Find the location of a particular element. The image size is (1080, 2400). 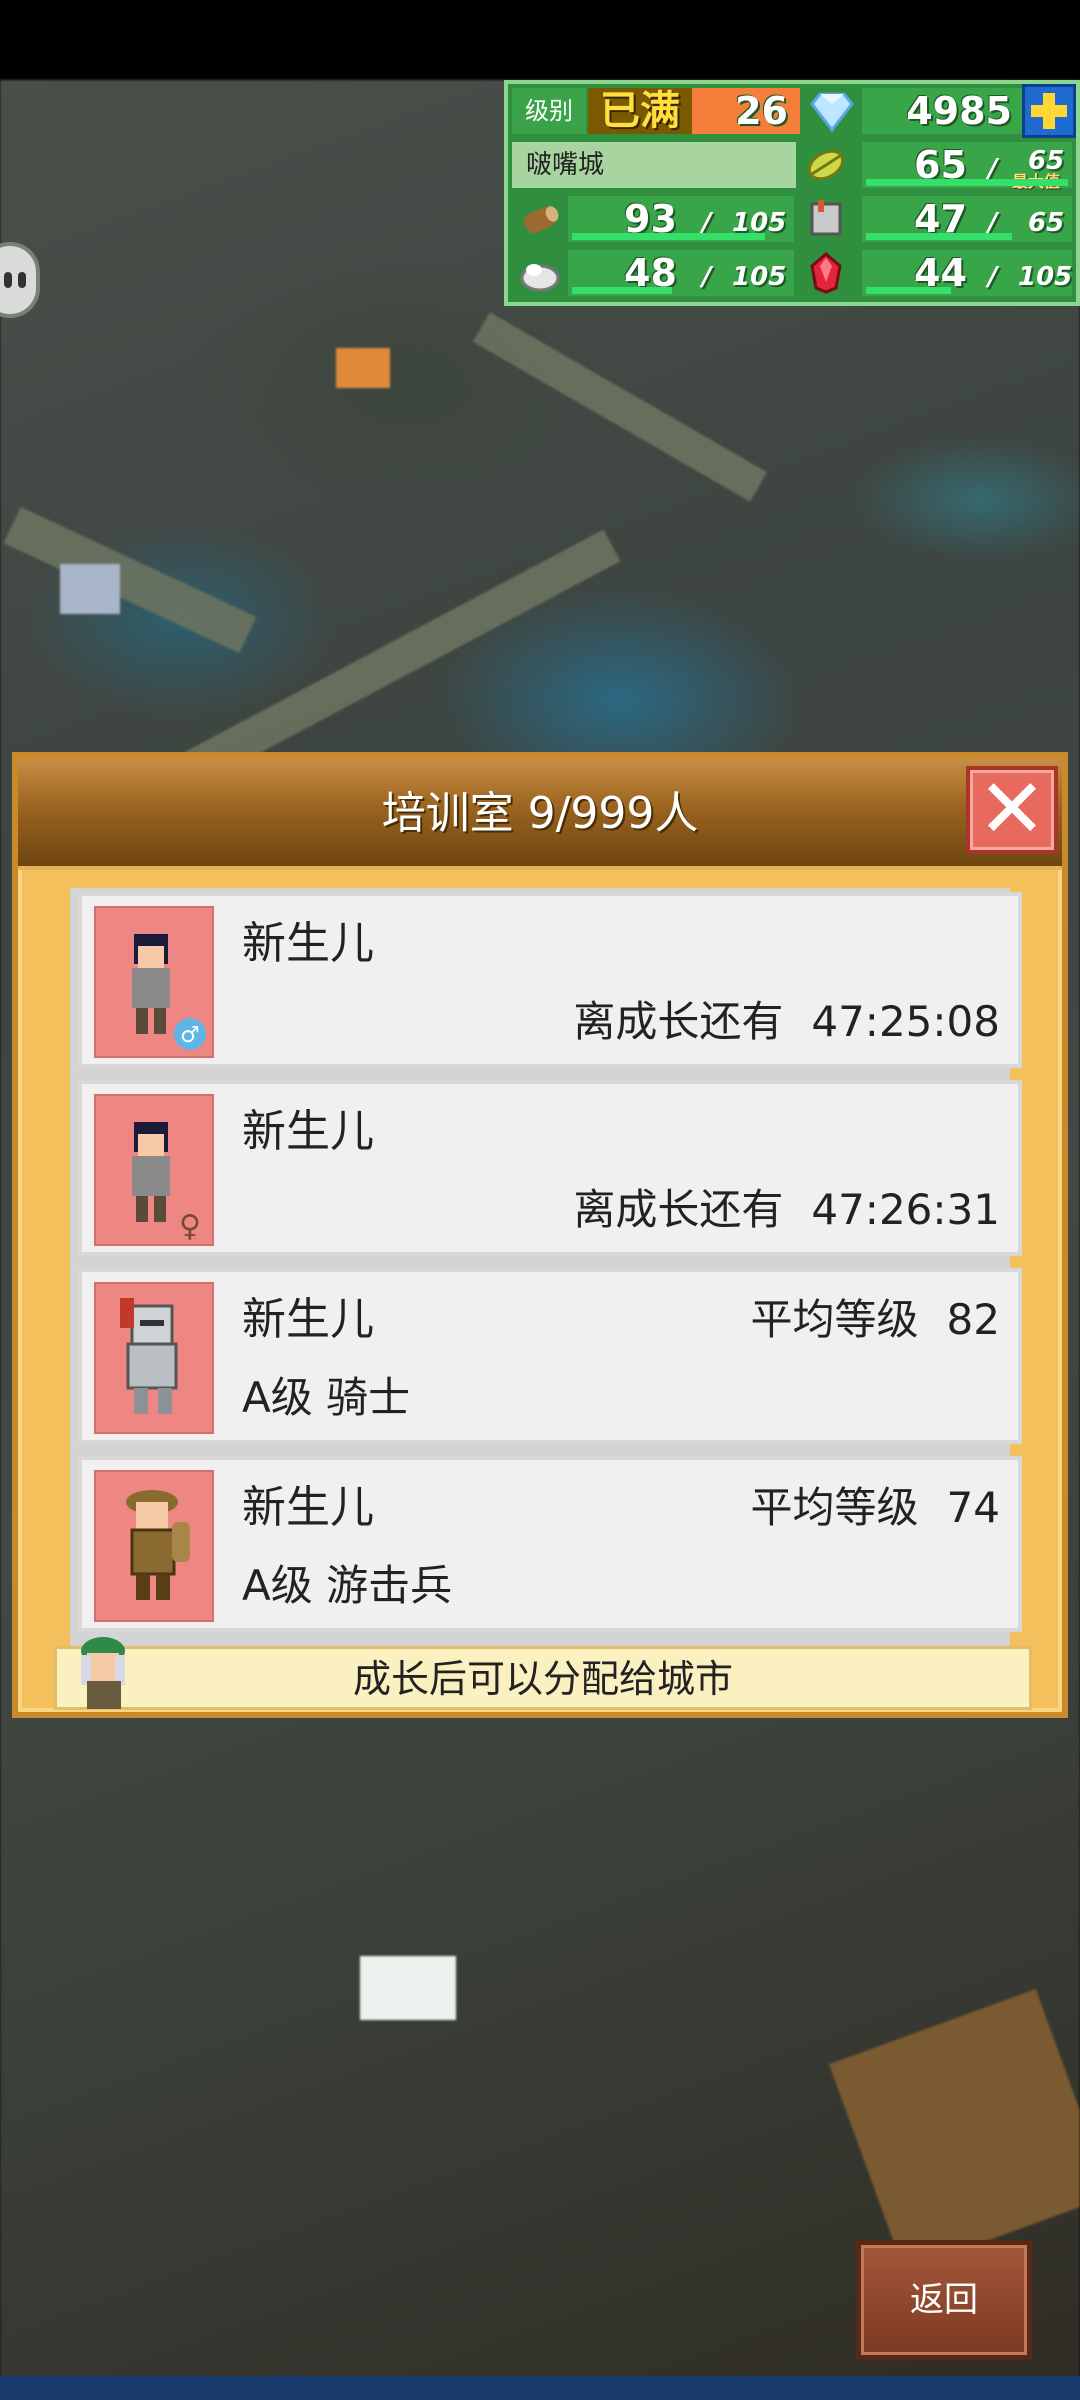

city-name: 啵嘴城 is located at coordinates (654, 165).